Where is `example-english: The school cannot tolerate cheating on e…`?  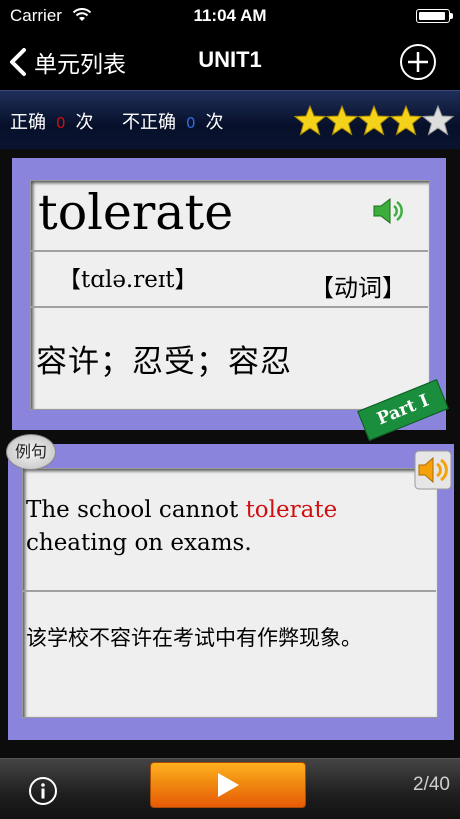 example-english: The school cannot tolerate cheating on e… is located at coordinates (226, 527).